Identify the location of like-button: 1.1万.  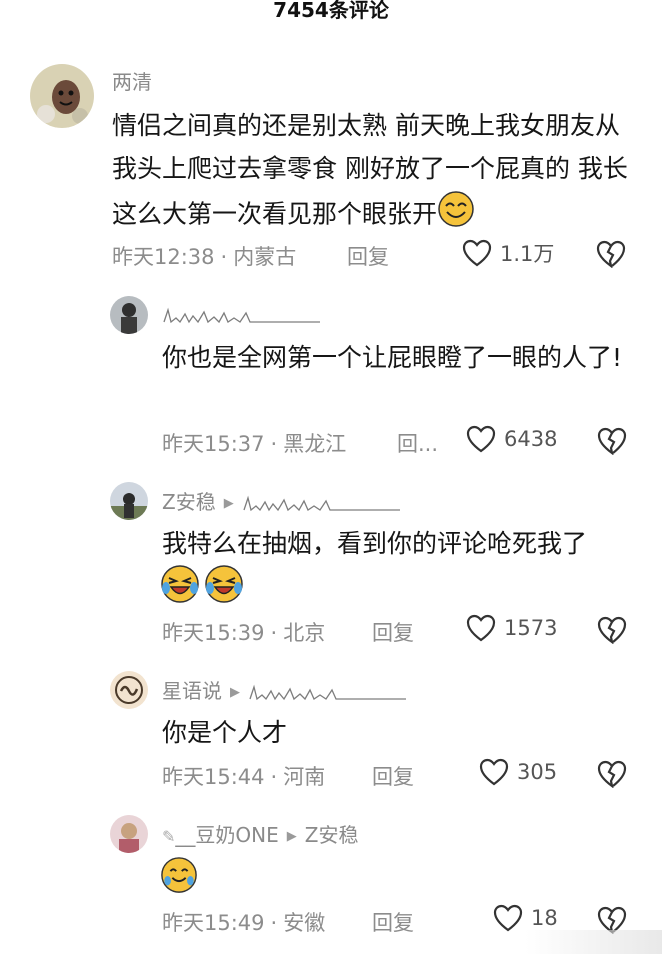
(508, 253).